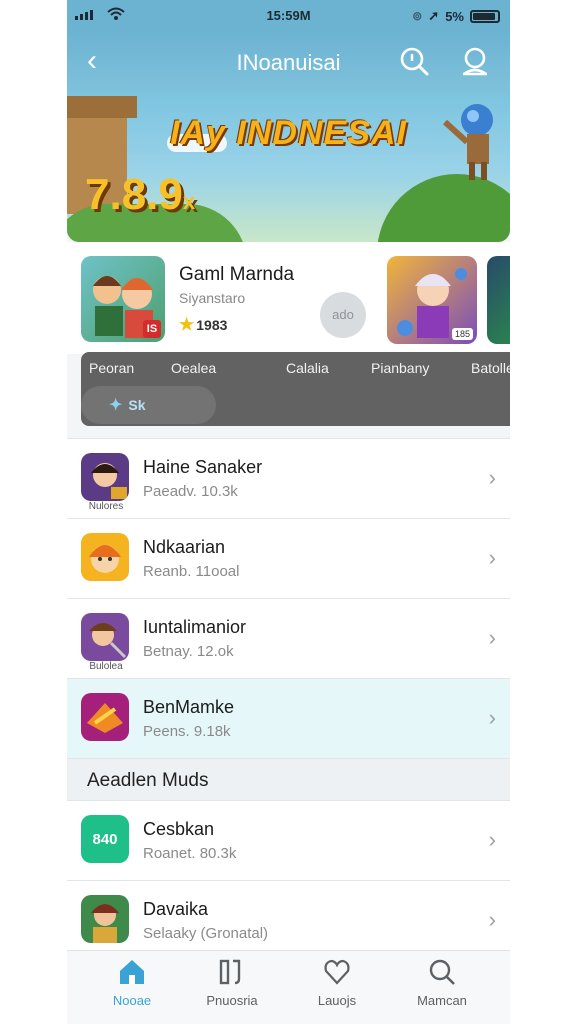 This screenshot has height=1024, width=576. Describe the element at coordinates (232, 1000) in the screenshot. I see `nav-library-label: Pnuosria` at that location.